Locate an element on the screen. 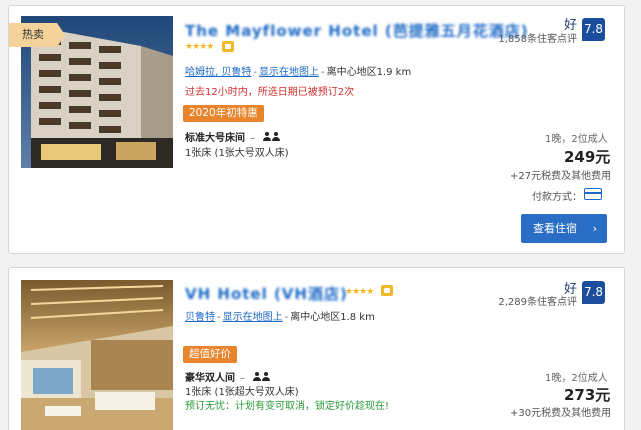 Image resolution: width=641 pixels, height=430 pixels. two-persons-icon is located at coordinates (272, 138).